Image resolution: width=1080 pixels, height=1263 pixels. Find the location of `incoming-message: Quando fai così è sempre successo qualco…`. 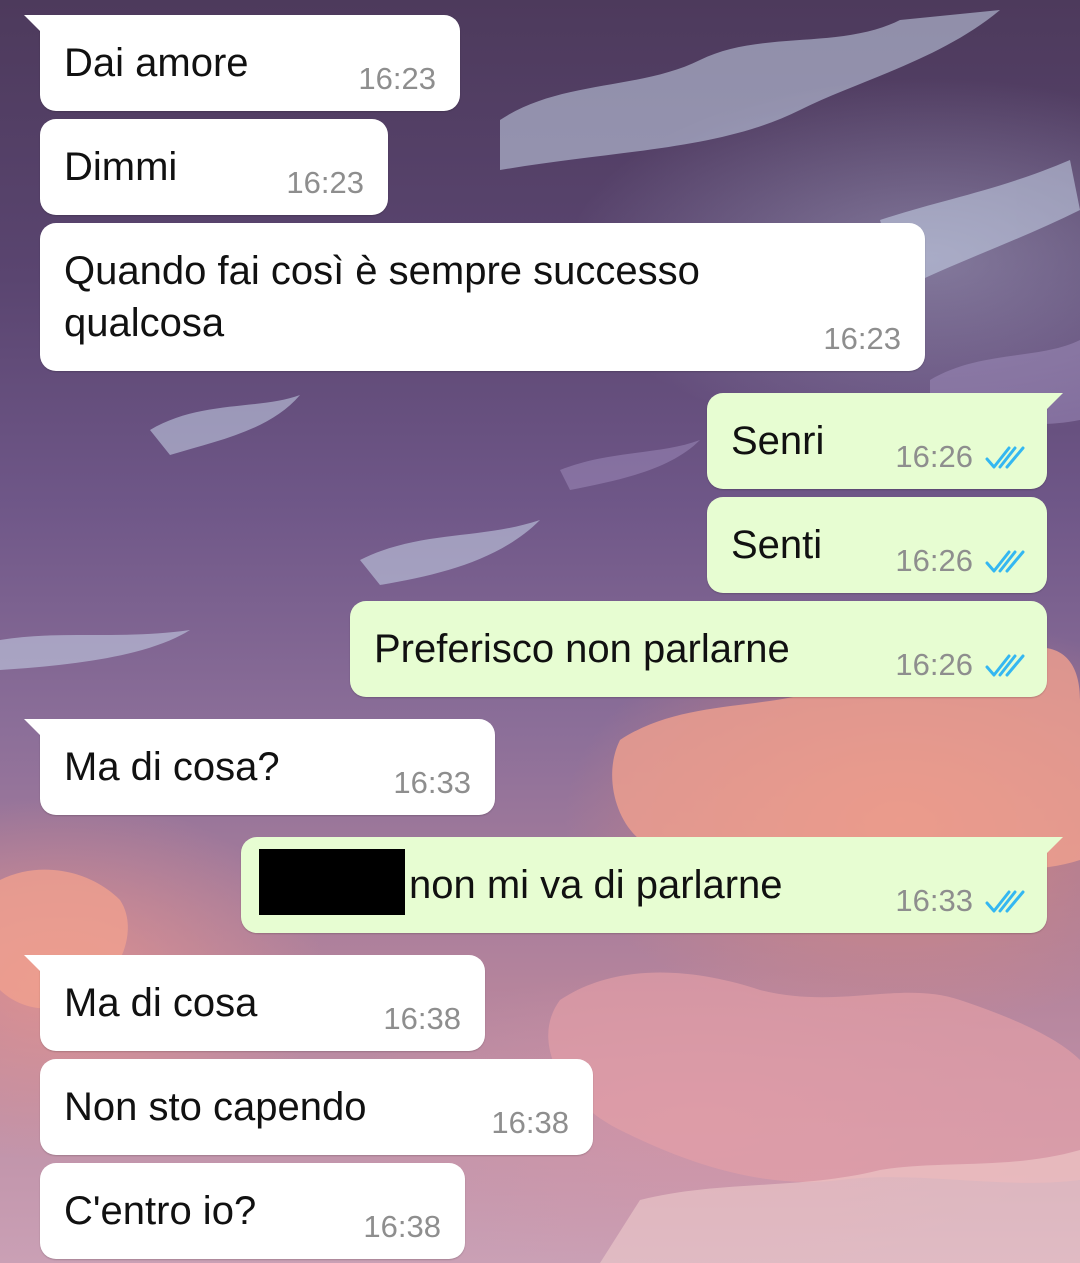

incoming-message: Quando fai così è sempre successo qualco… is located at coordinates (482, 297).